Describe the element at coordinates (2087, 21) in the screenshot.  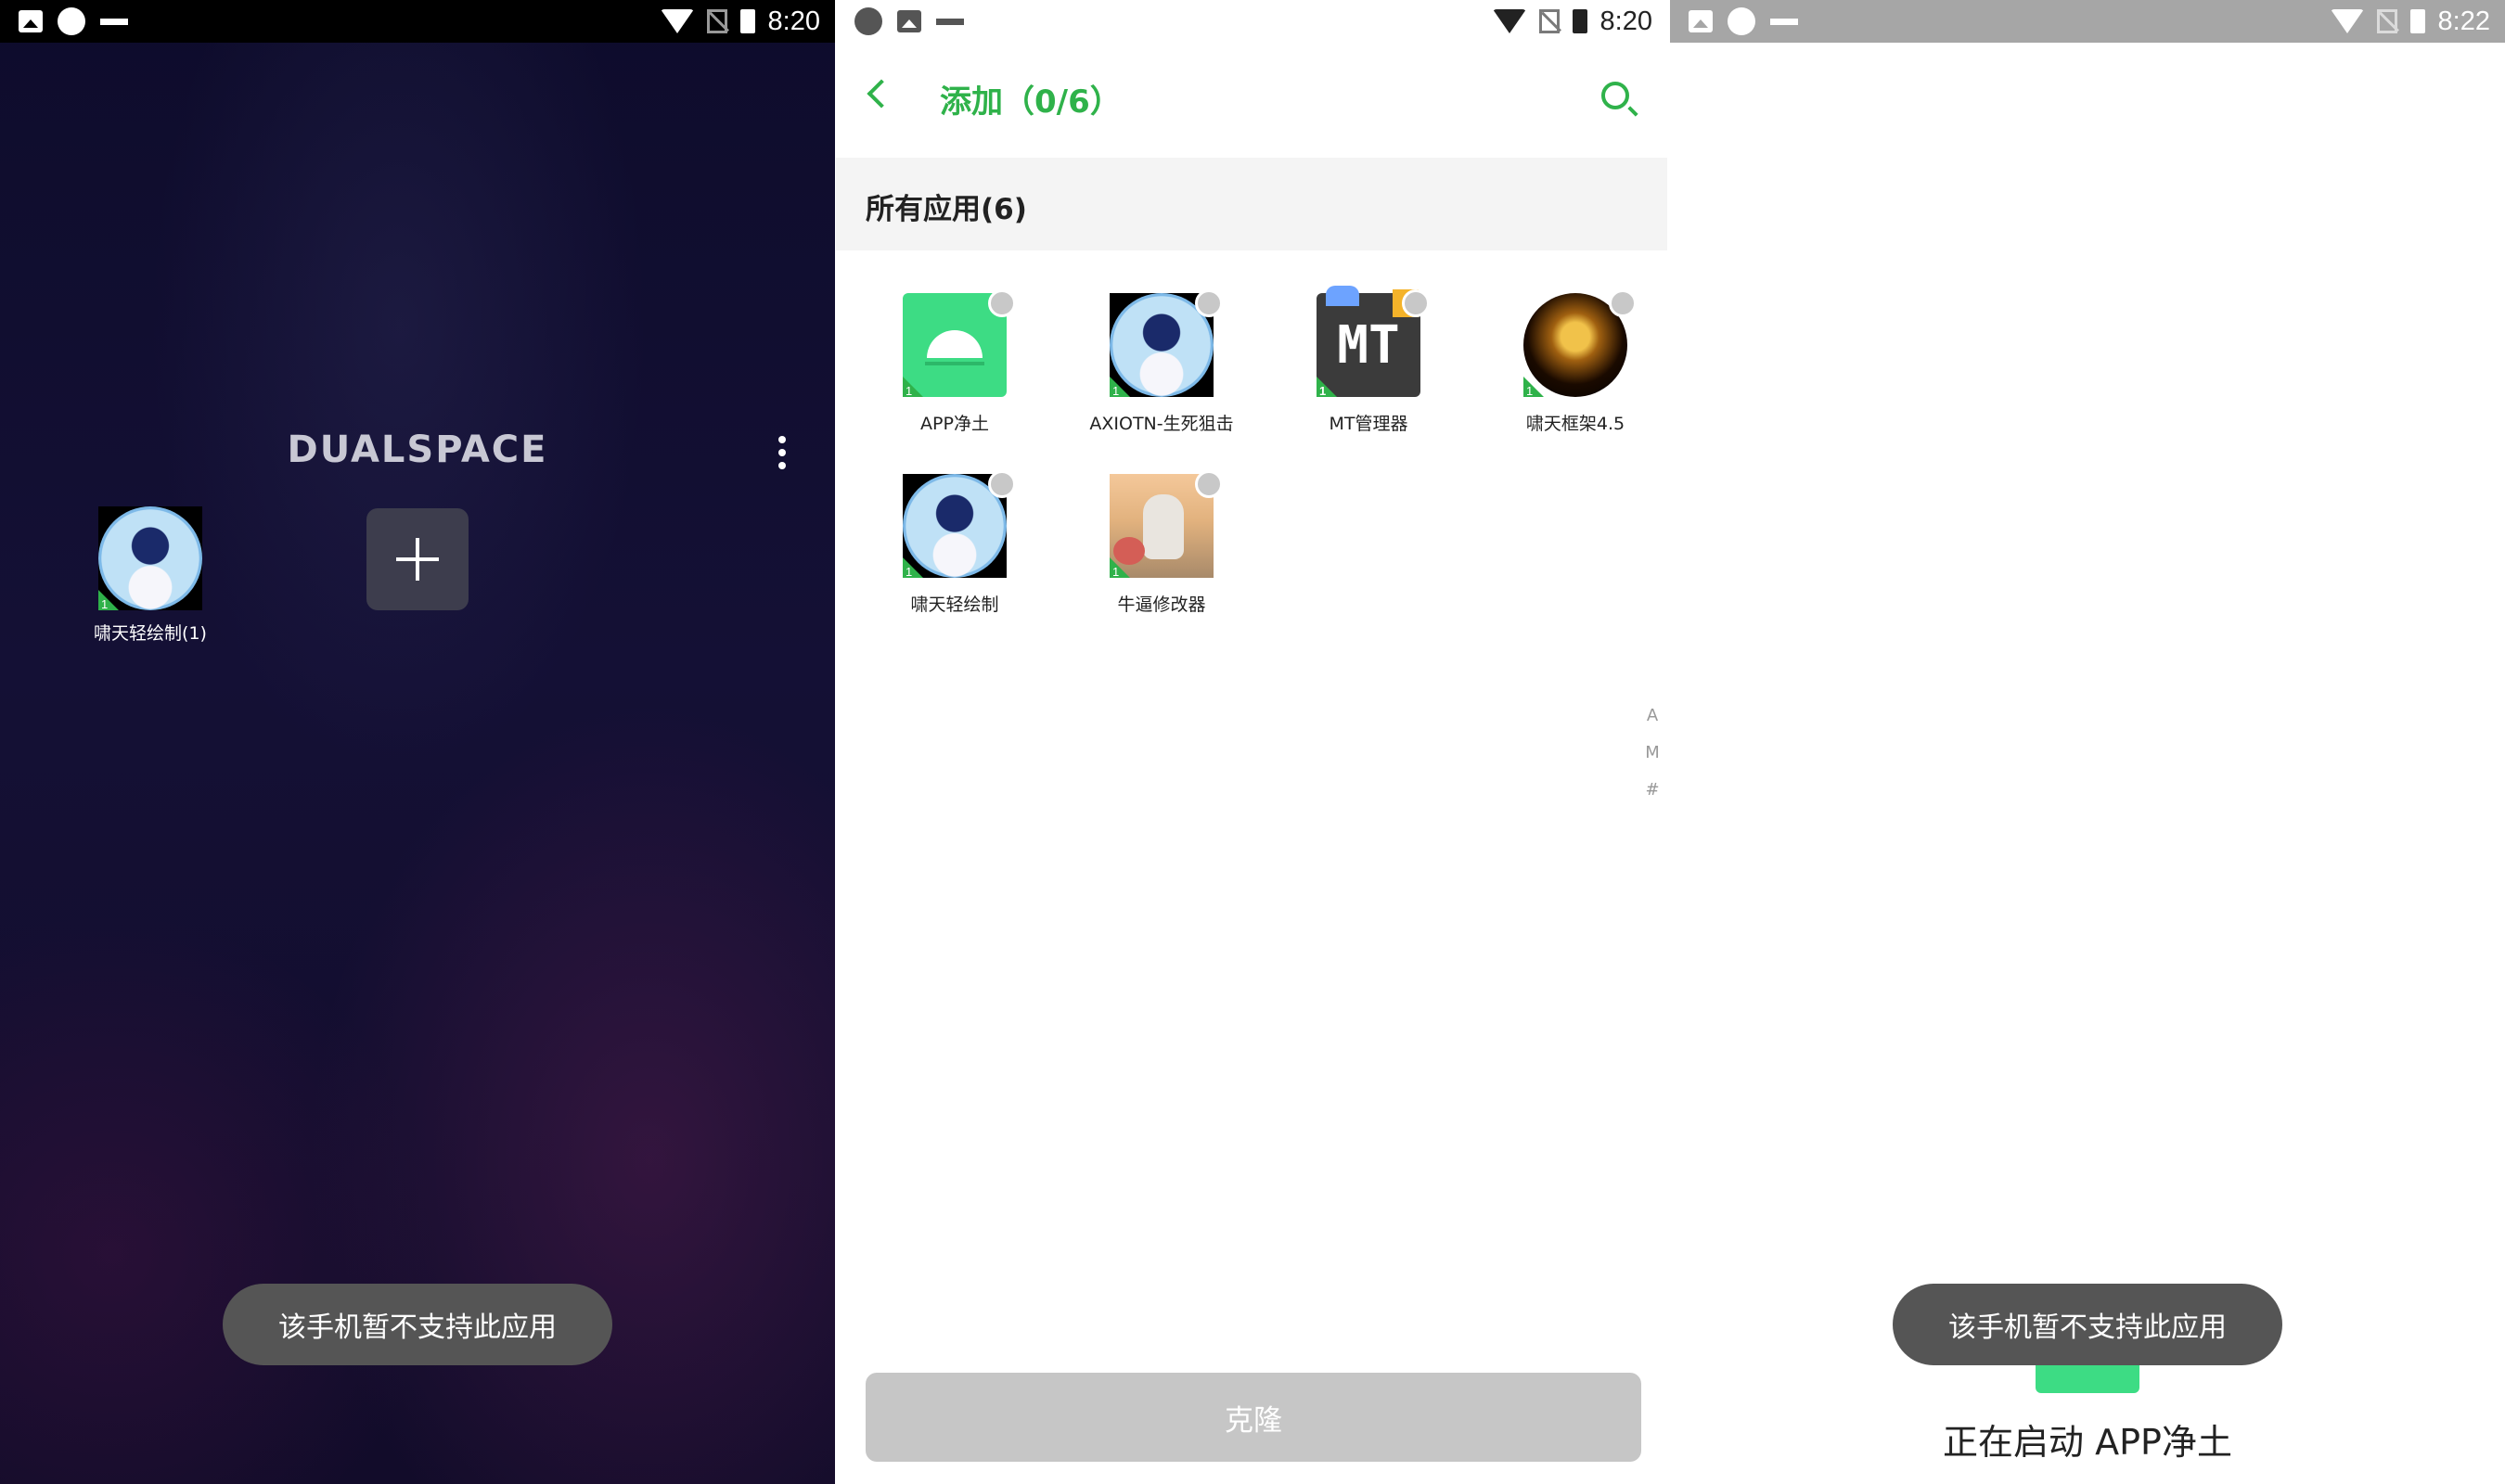
I see `status-bar: 8:22` at that location.